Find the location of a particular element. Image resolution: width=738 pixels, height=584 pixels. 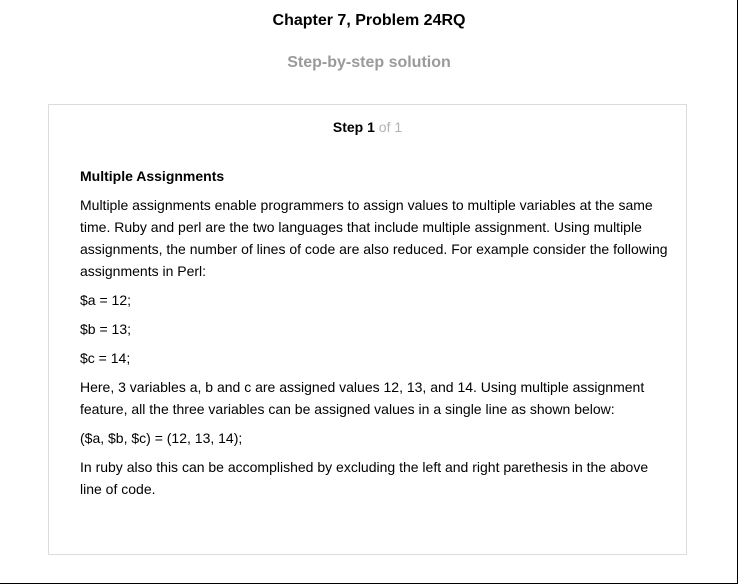

step-label: Step 1 is located at coordinates (353, 127).